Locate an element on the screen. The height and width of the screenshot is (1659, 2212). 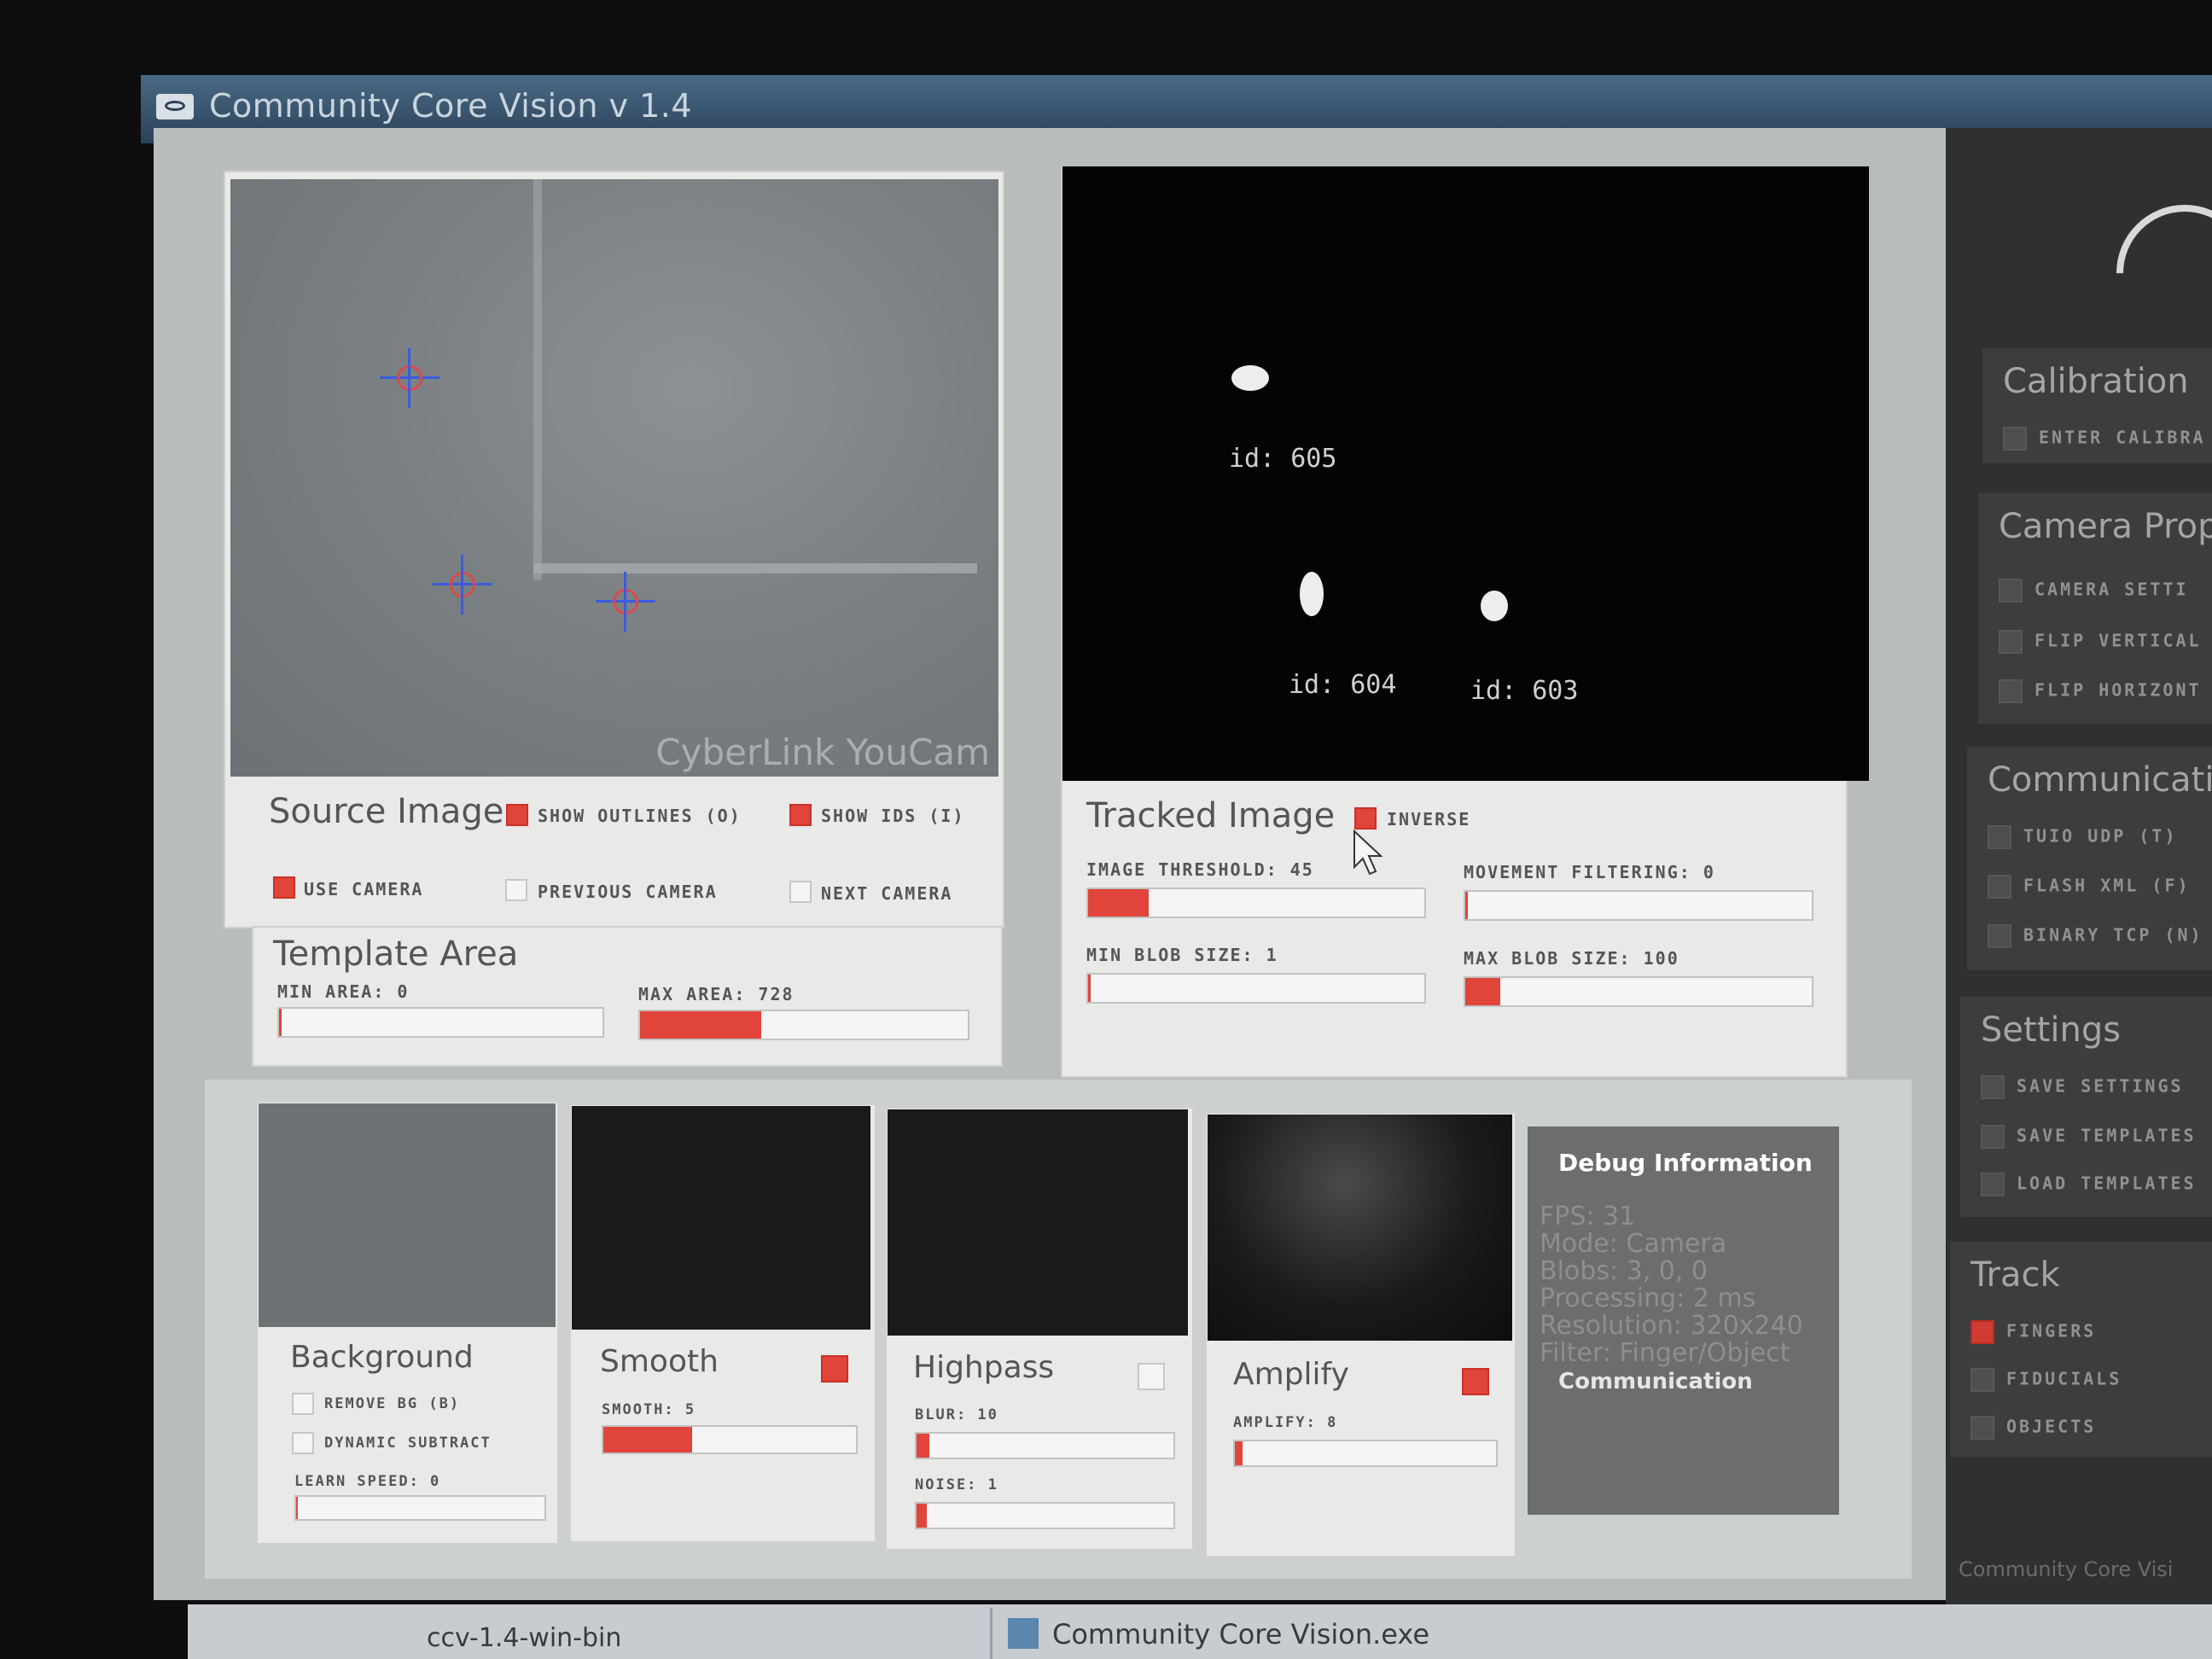
objects-checkbox is located at coordinates (1982, 1428).